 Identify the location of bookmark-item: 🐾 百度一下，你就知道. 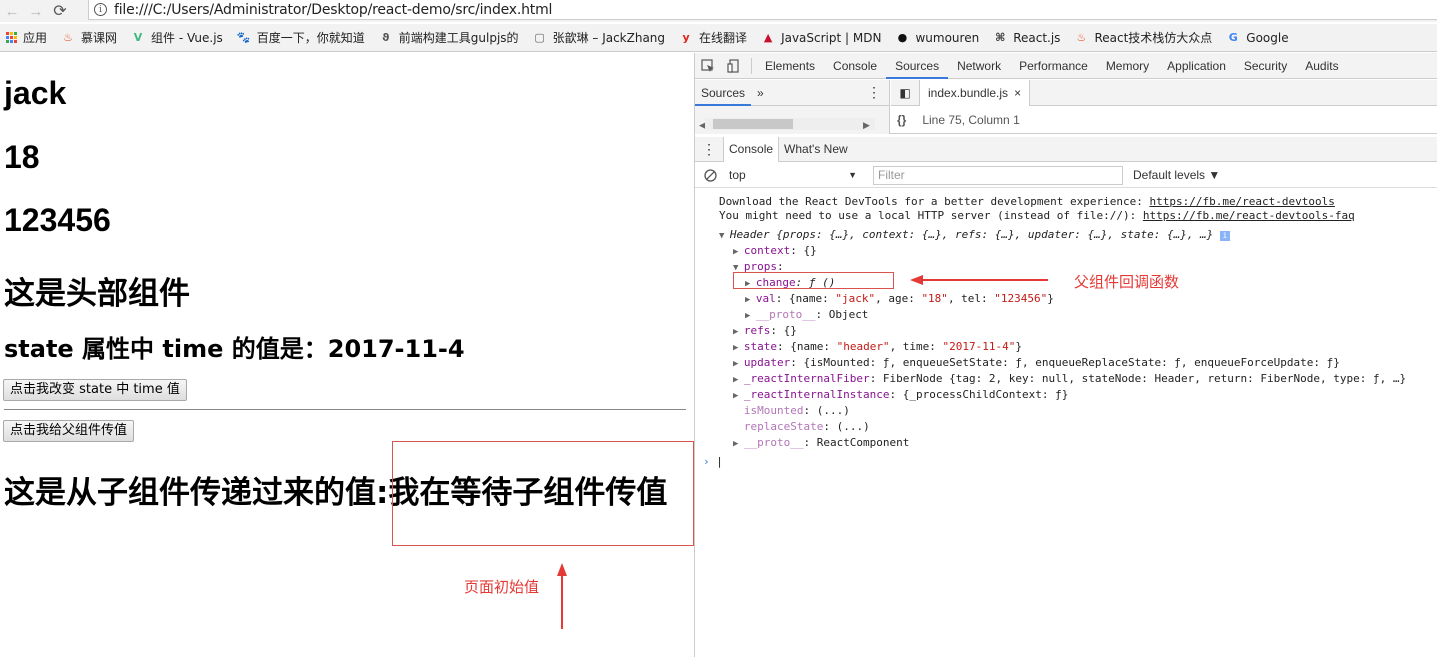
(301, 37).